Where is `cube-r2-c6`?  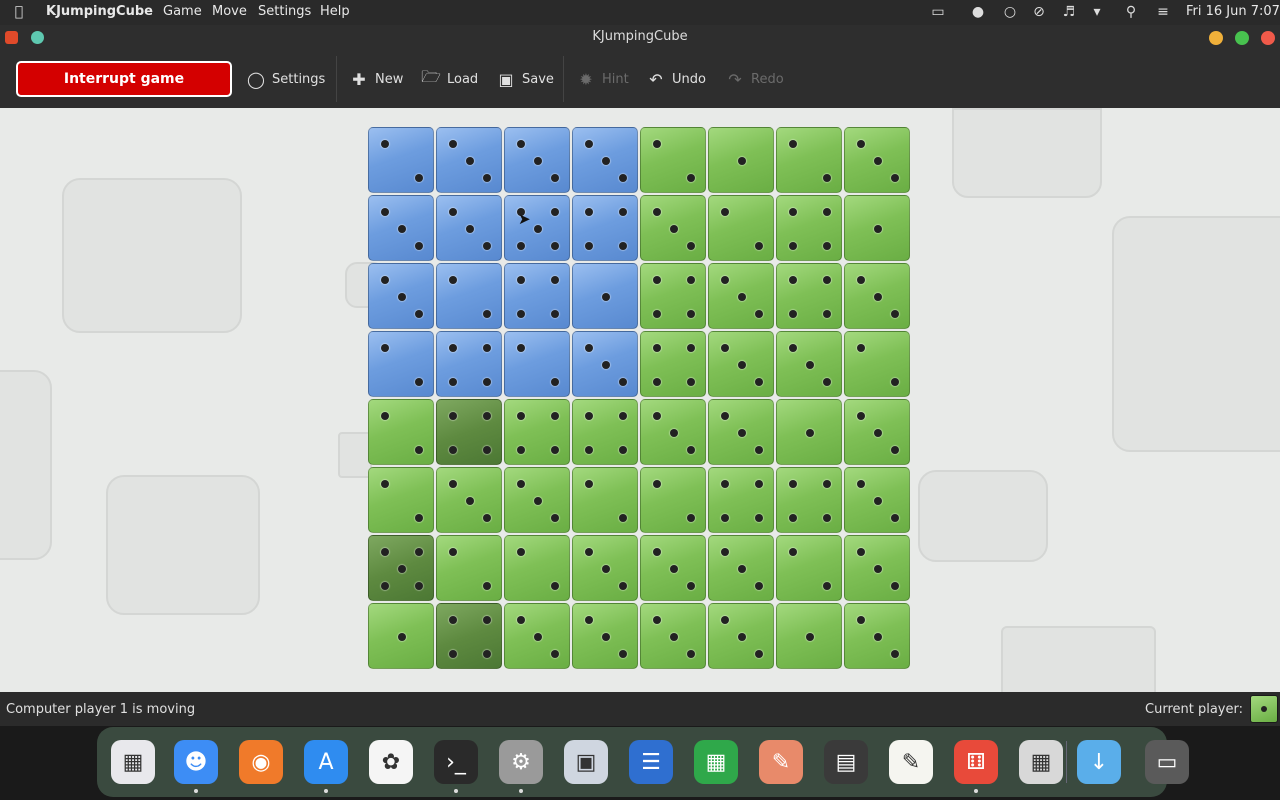
cube-r2-c6 is located at coordinates (809, 296).